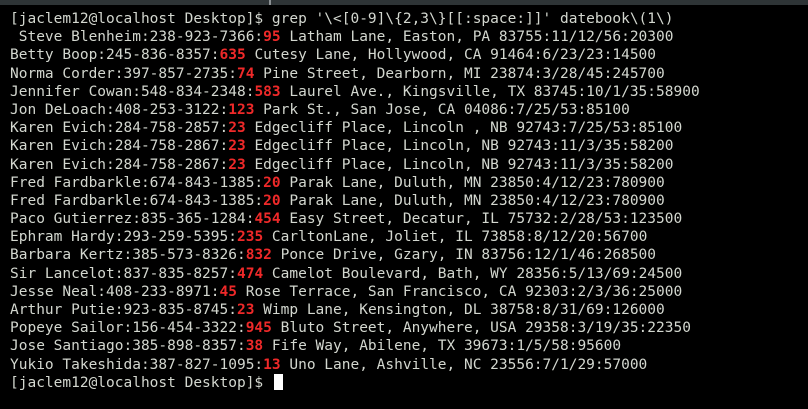 The image size is (808, 409). Describe the element at coordinates (250, 237) in the screenshot. I see `match-highlight: 235` at that location.